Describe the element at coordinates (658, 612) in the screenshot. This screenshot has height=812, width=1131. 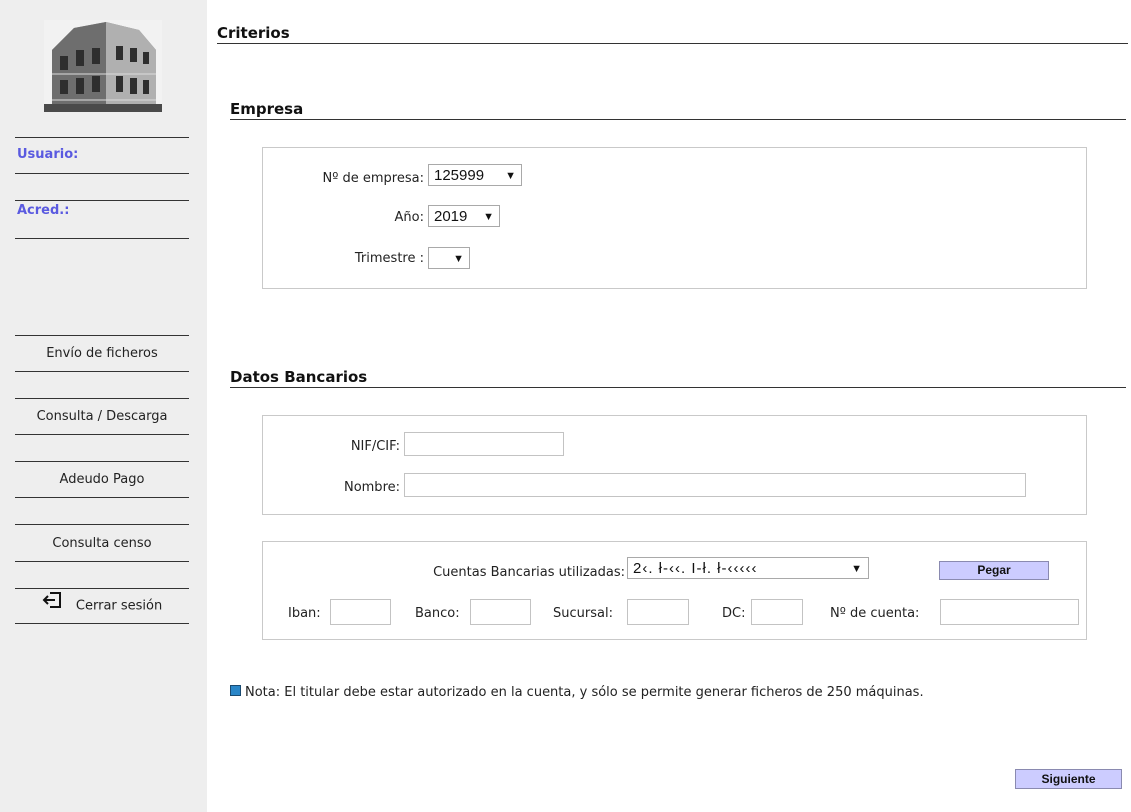
I see `sucursal-input` at that location.